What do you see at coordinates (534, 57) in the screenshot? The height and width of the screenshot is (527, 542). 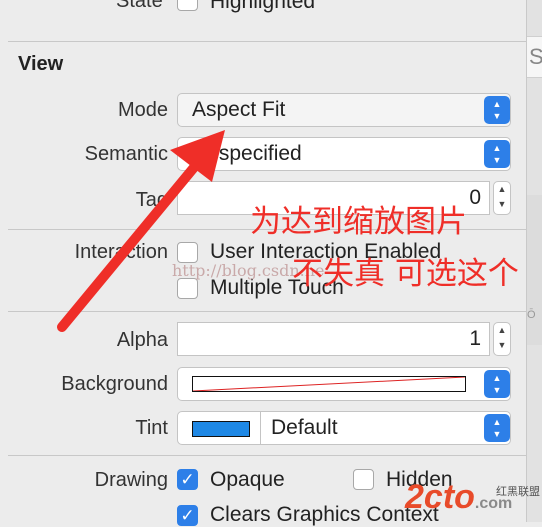 I see `canvas-edge-tile: S` at bounding box center [534, 57].